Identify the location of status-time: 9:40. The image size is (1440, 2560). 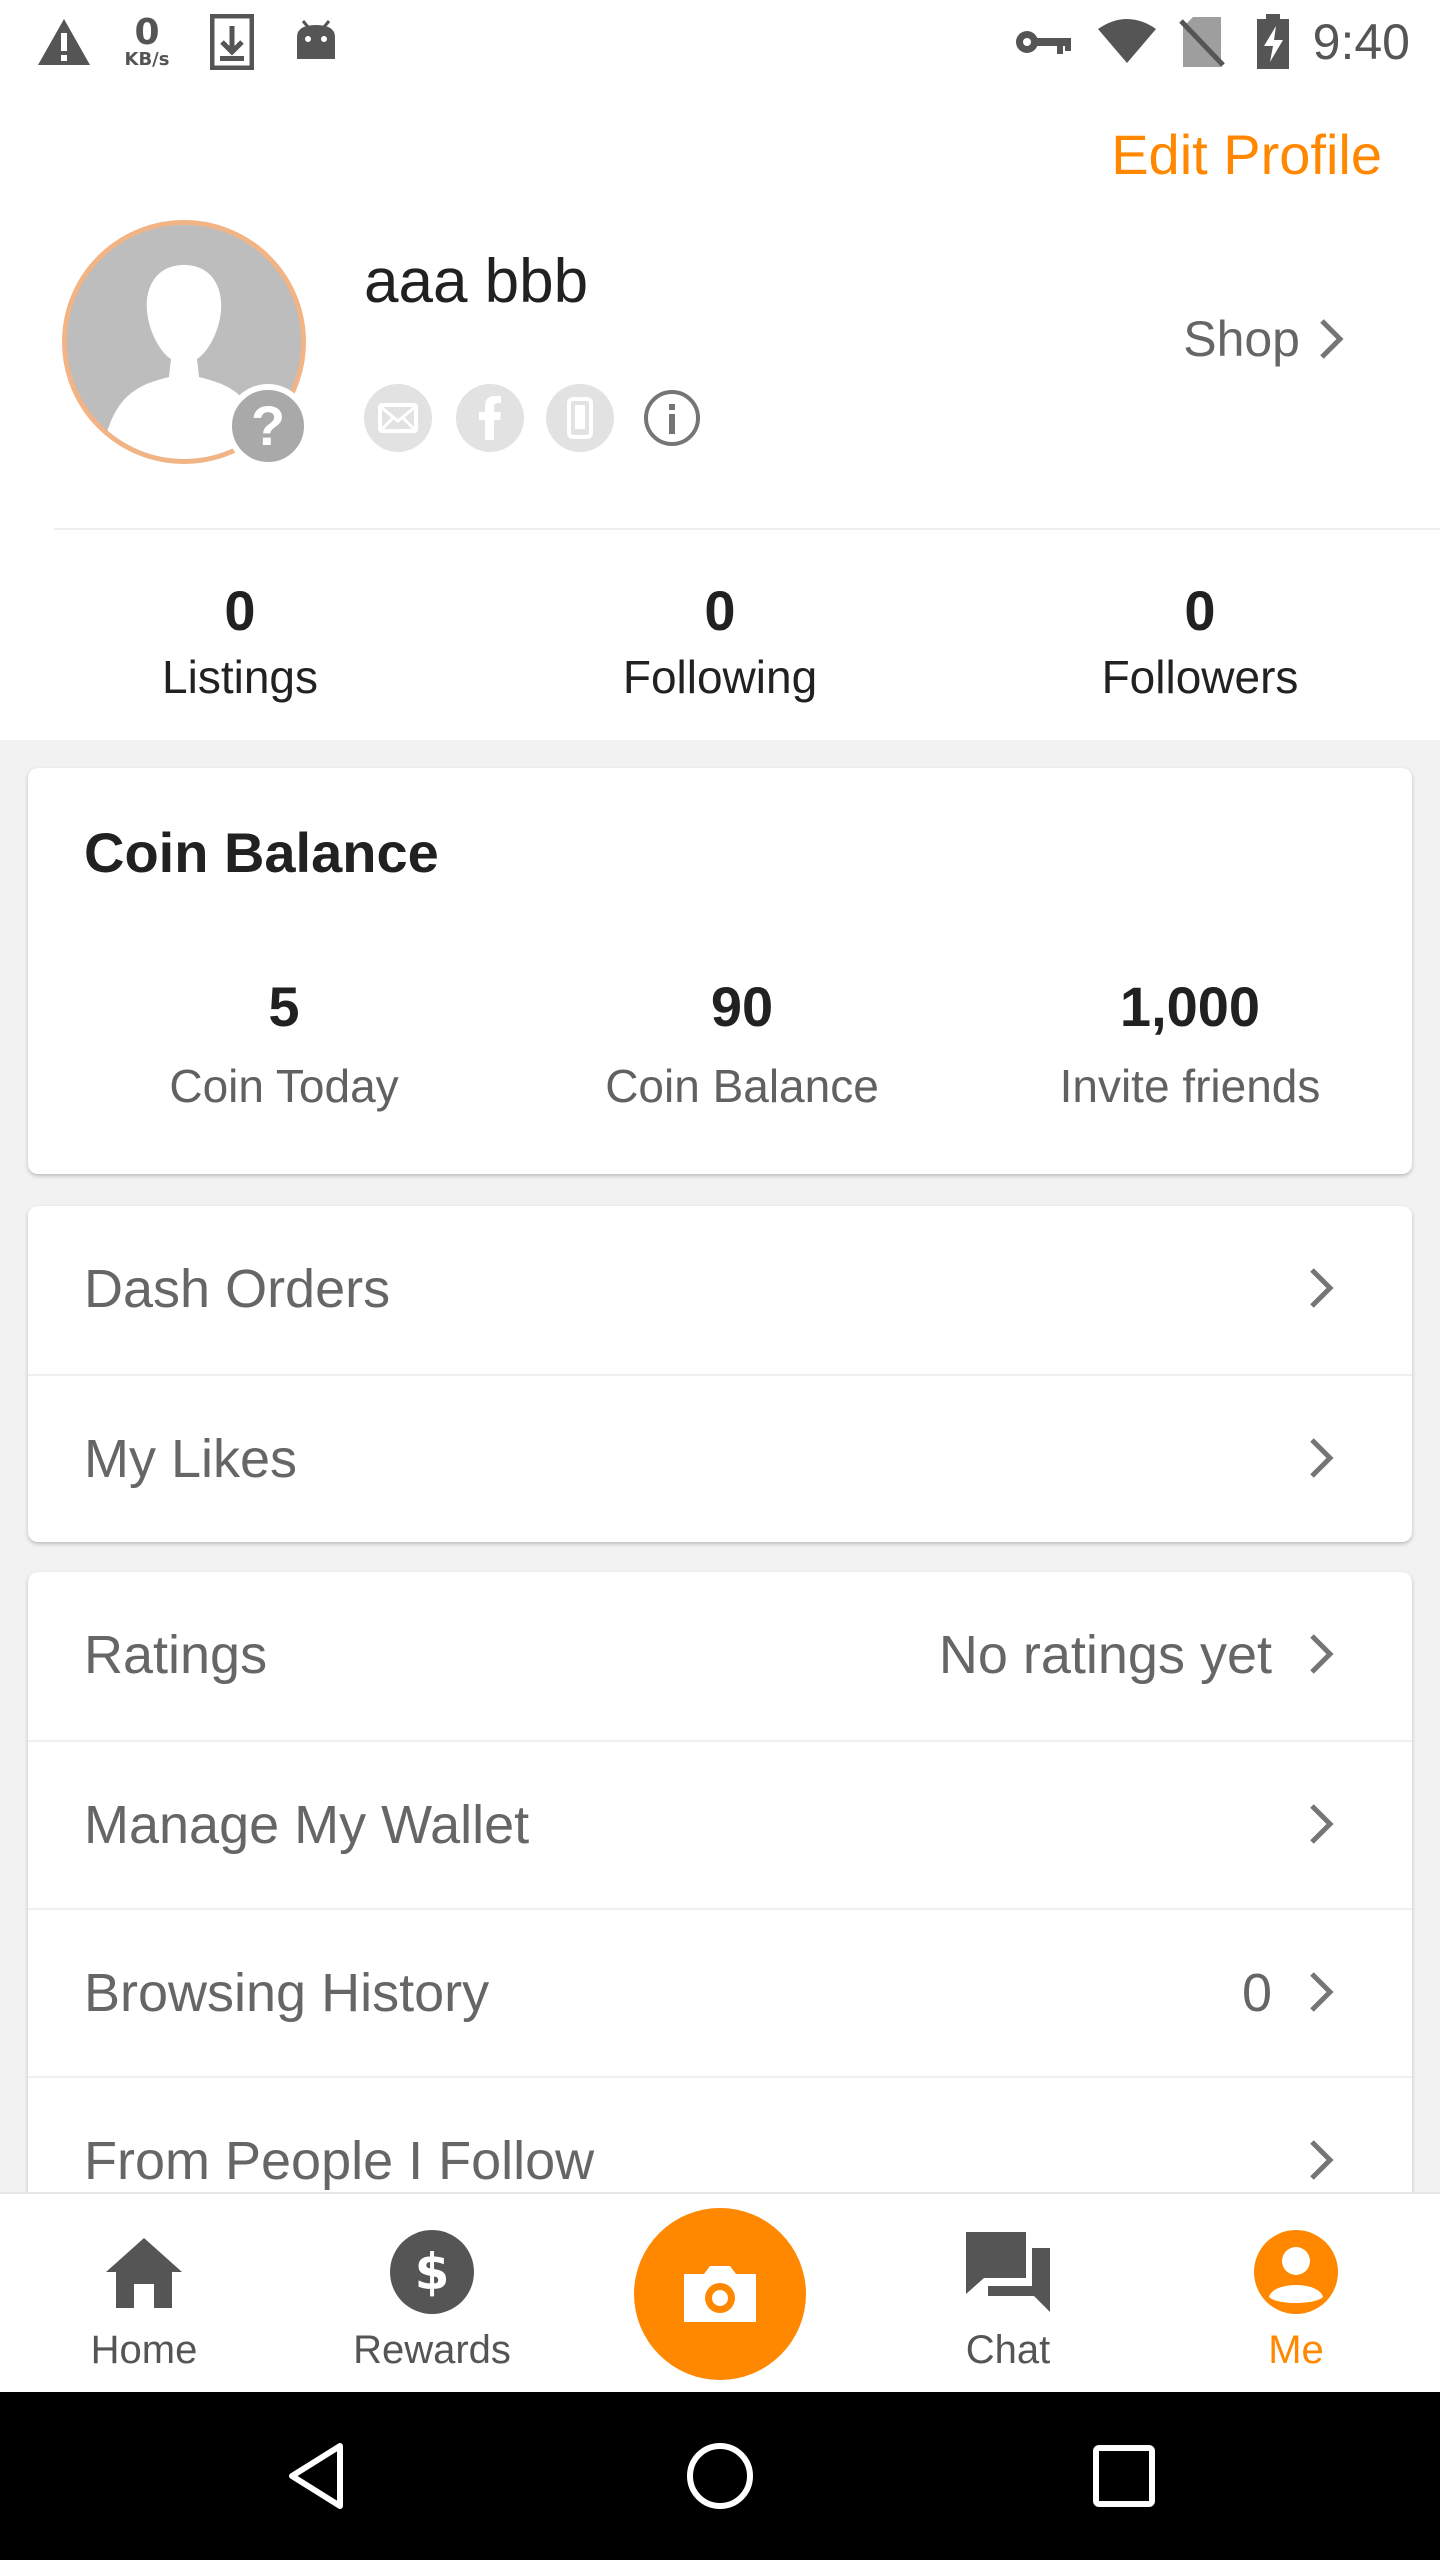
(1361, 42).